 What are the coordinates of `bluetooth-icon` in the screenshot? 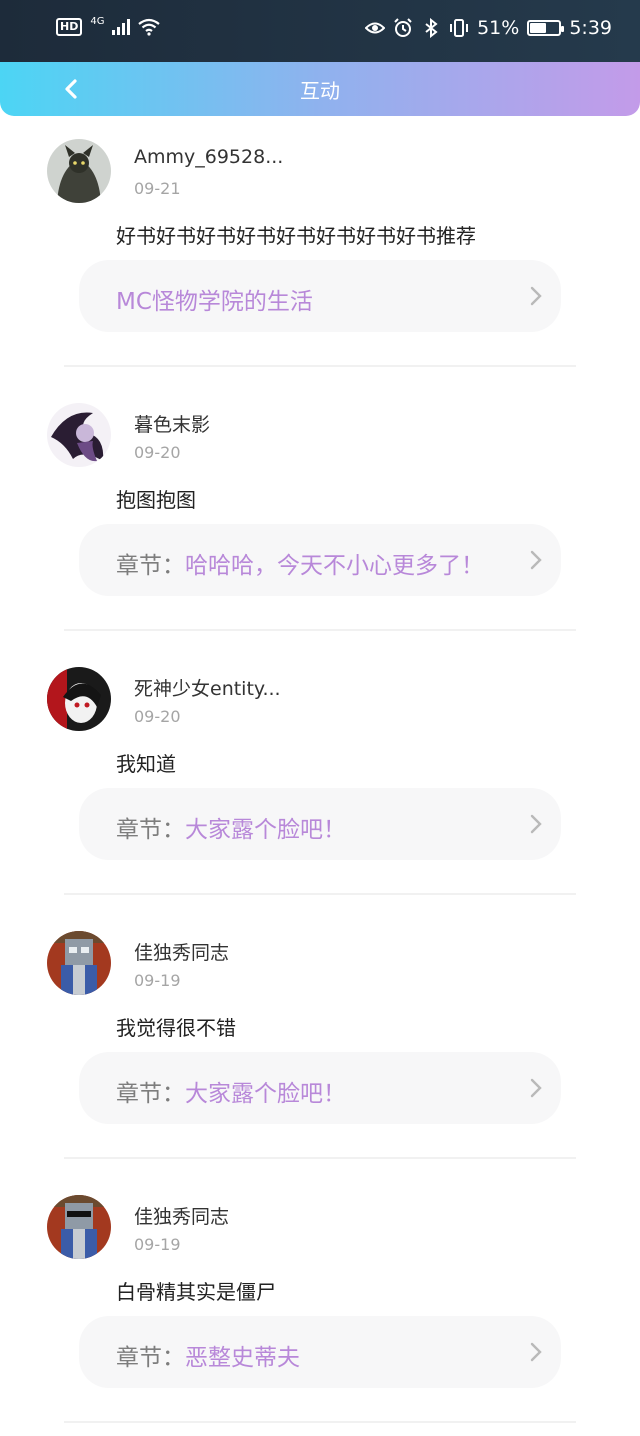 It's located at (431, 28).